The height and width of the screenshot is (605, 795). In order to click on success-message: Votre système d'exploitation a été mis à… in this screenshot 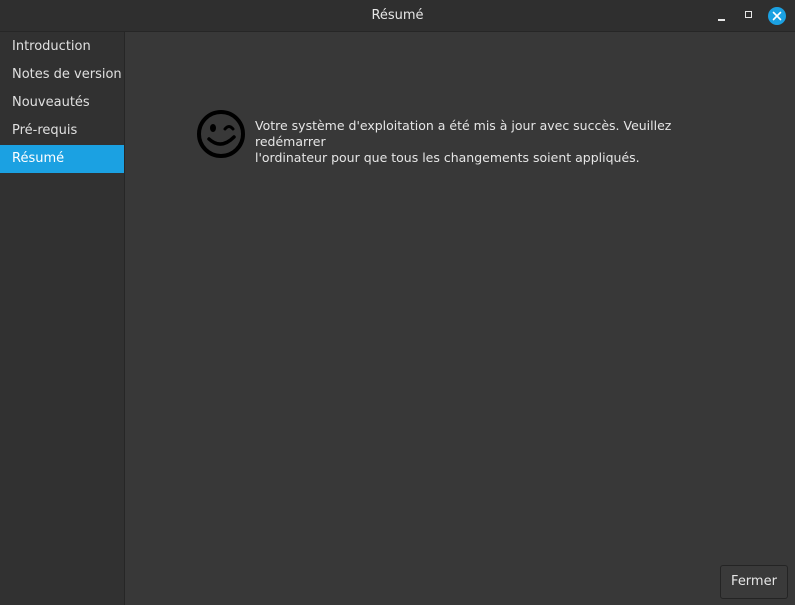, I will do `click(495, 142)`.